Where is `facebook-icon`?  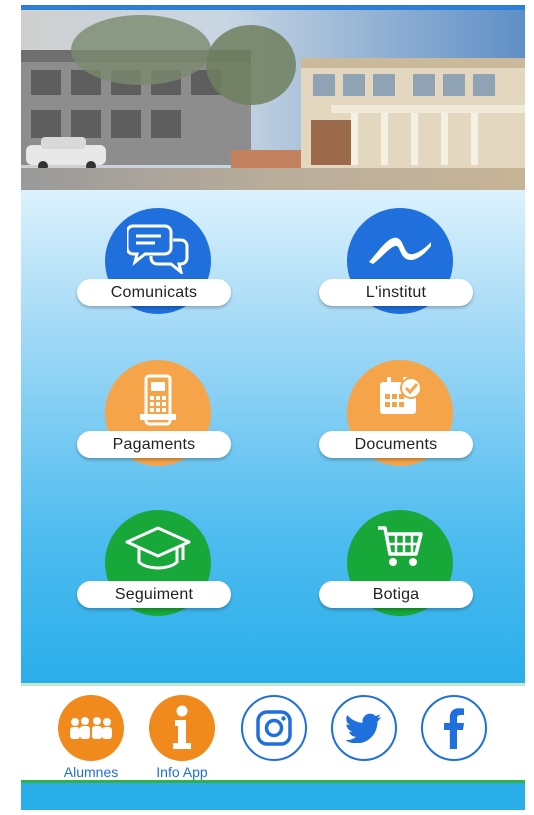
facebook-icon is located at coordinates (454, 728).